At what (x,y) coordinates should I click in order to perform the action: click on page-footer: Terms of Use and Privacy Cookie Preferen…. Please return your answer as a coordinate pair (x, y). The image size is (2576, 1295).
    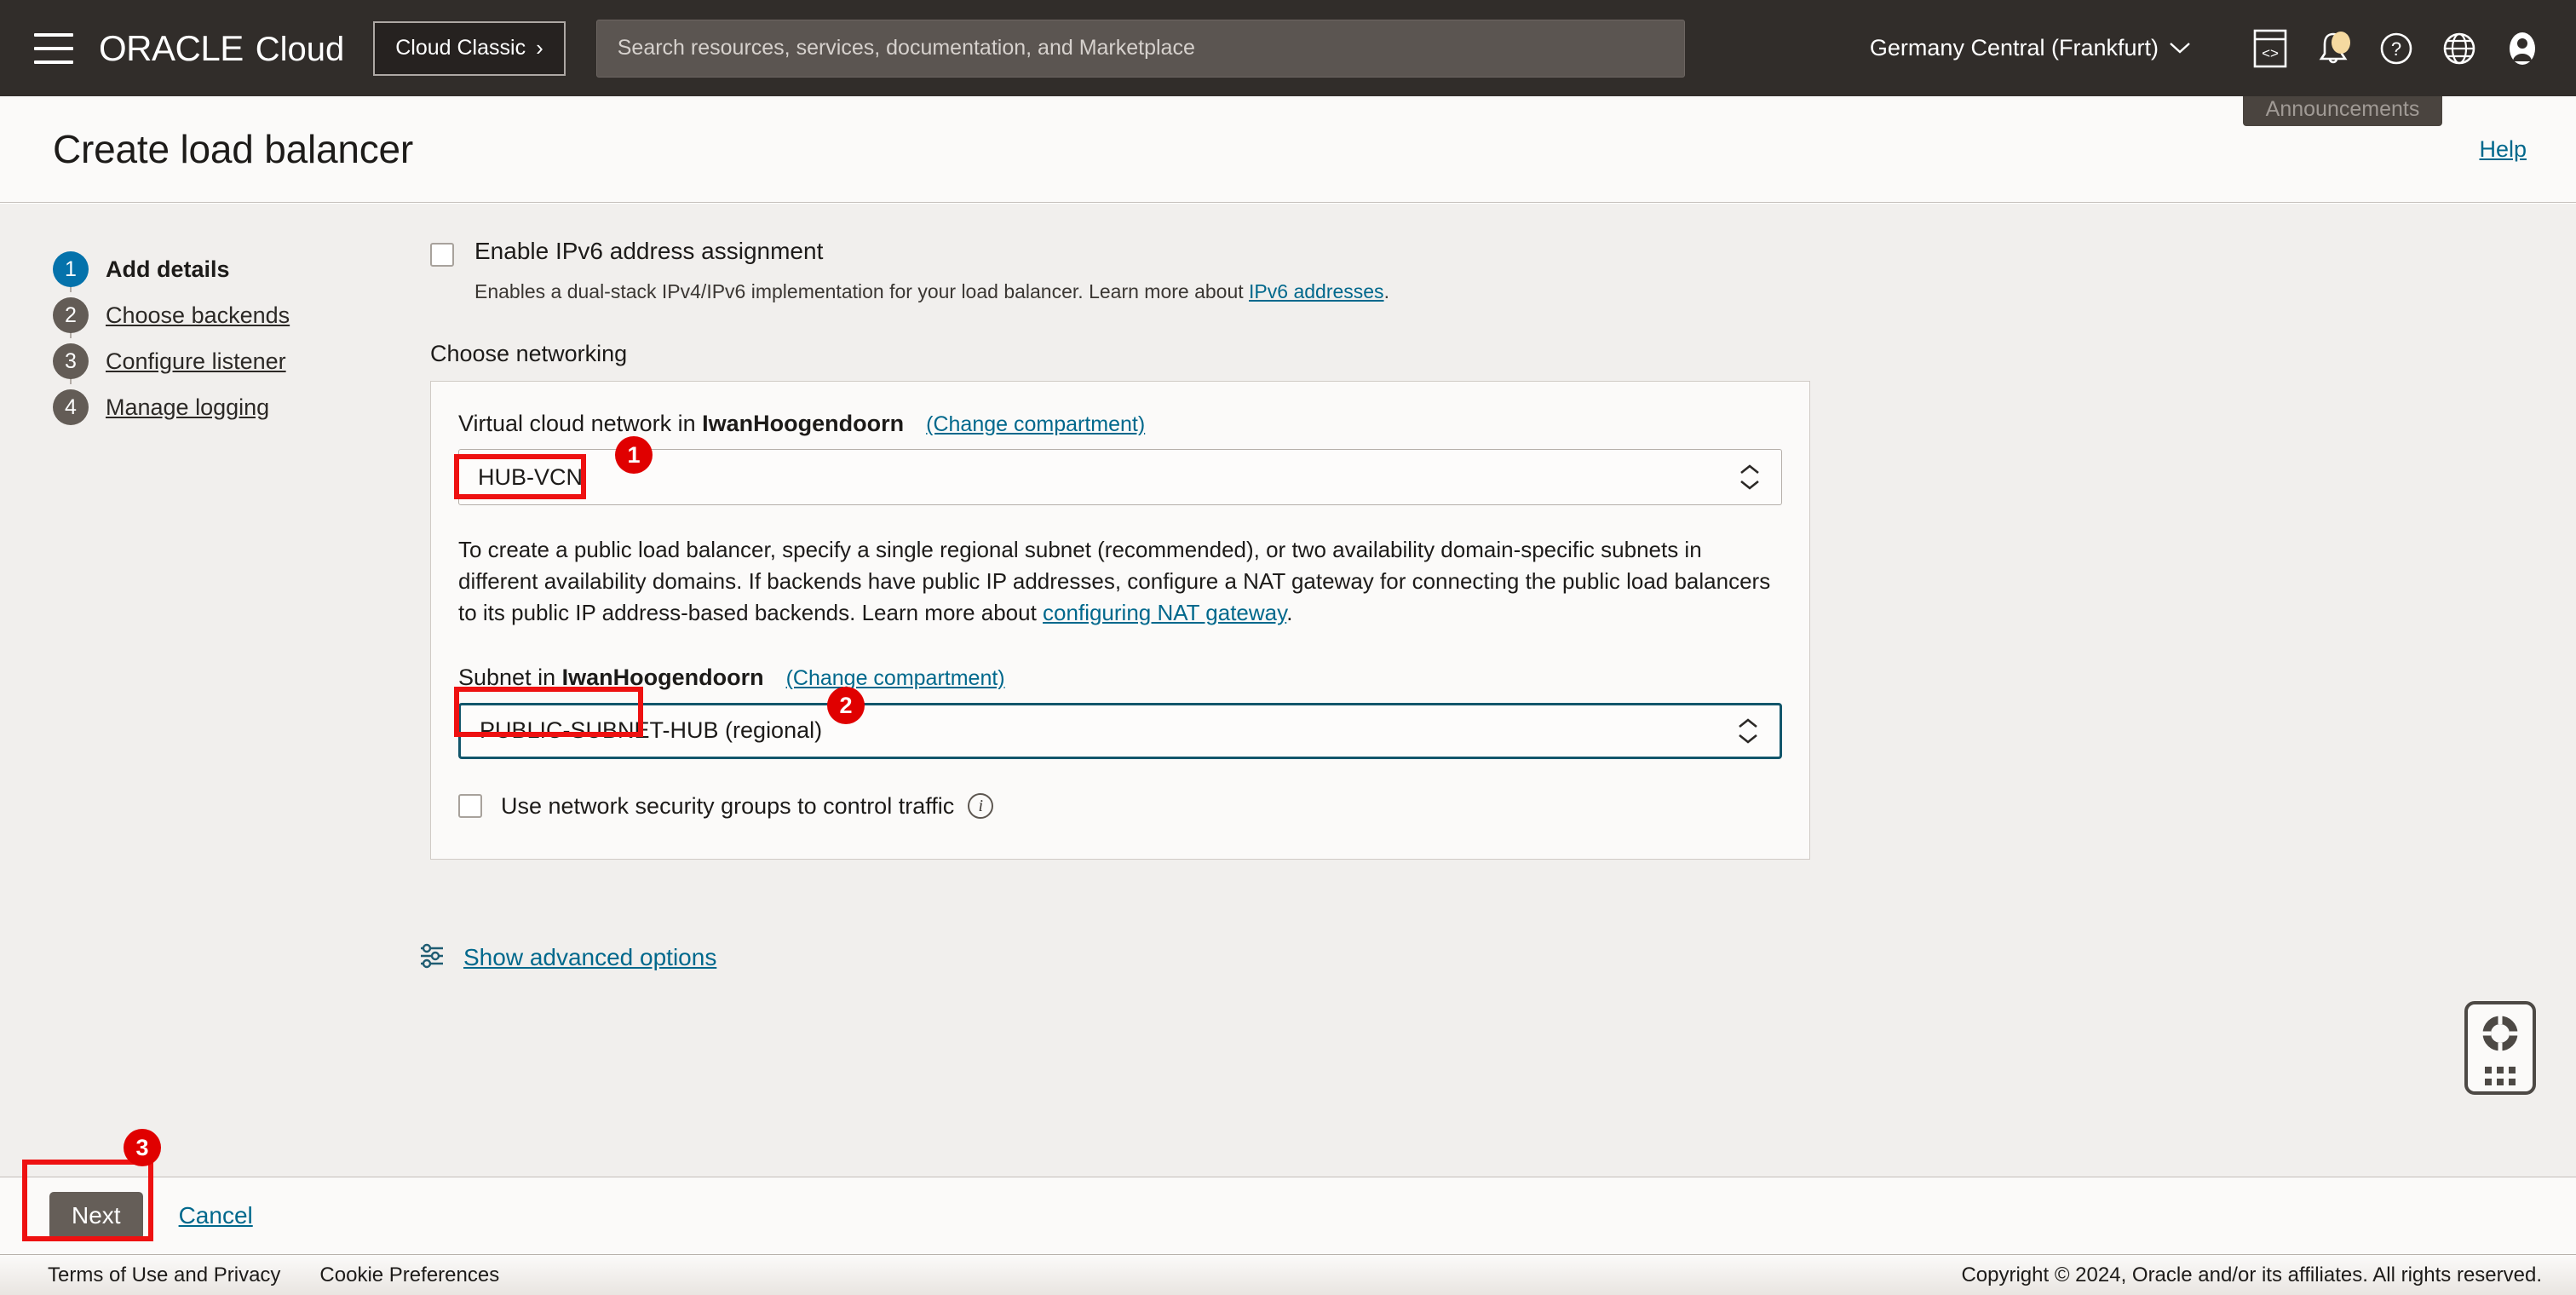
    Looking at the image, I should click on (1288, 1275).